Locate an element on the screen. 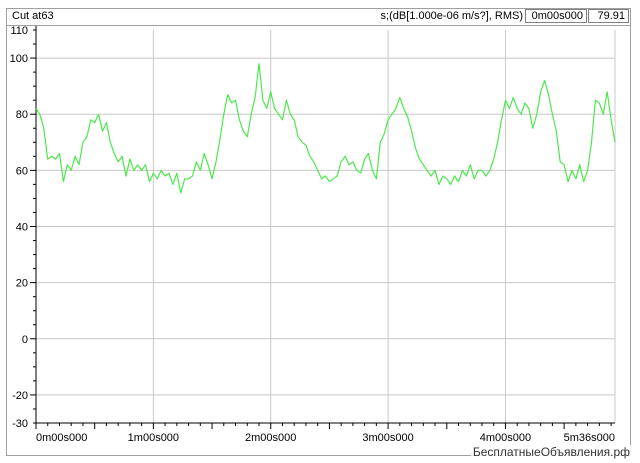 The image size is (640, 463). y-tick-label: 110 is located at coordinates (19, 31).